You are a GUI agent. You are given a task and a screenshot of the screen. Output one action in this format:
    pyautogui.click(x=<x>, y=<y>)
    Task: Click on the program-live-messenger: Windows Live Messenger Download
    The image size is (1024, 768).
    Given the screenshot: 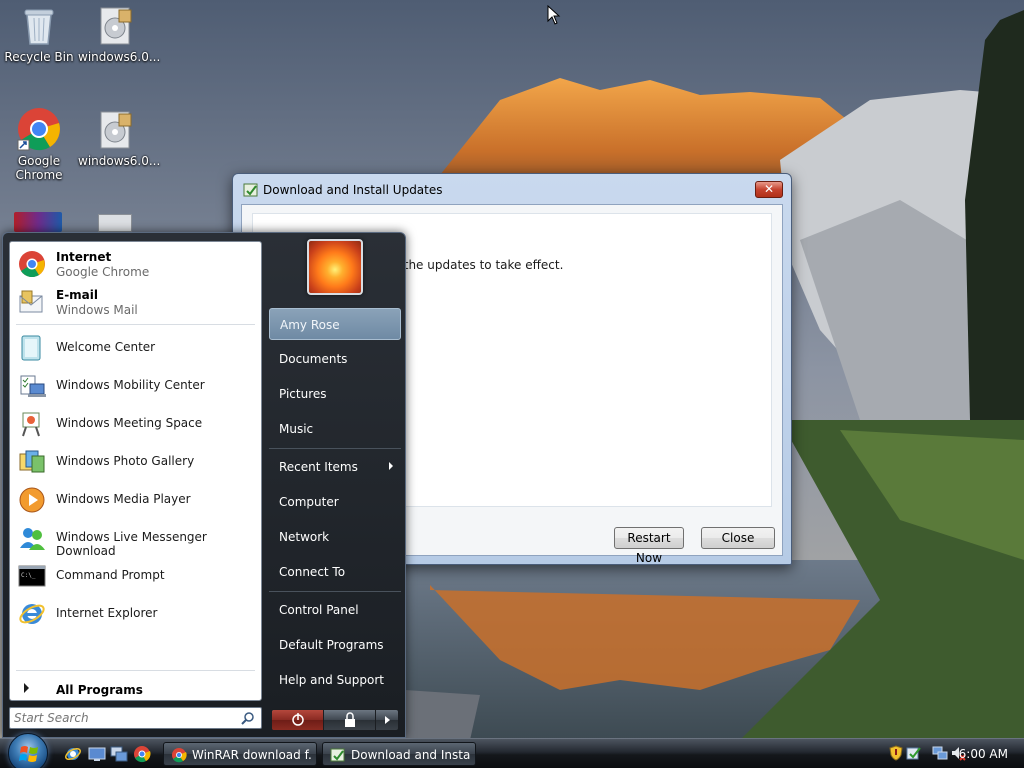 What is the action you would take?
    pyautogui.click(x=136, y=539)
    